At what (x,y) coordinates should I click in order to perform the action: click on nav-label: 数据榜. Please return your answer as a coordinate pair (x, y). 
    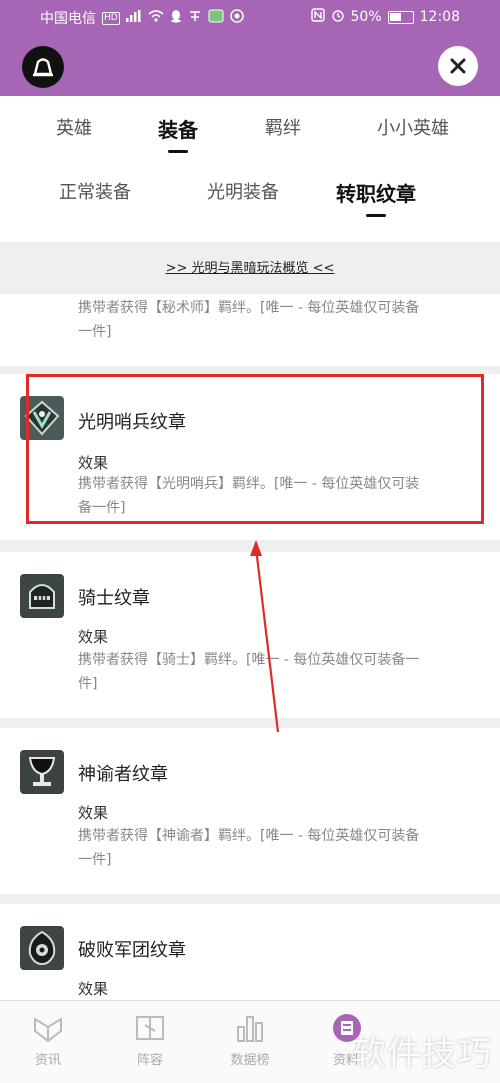
    Looking at the image, I should click on (250, 1060).